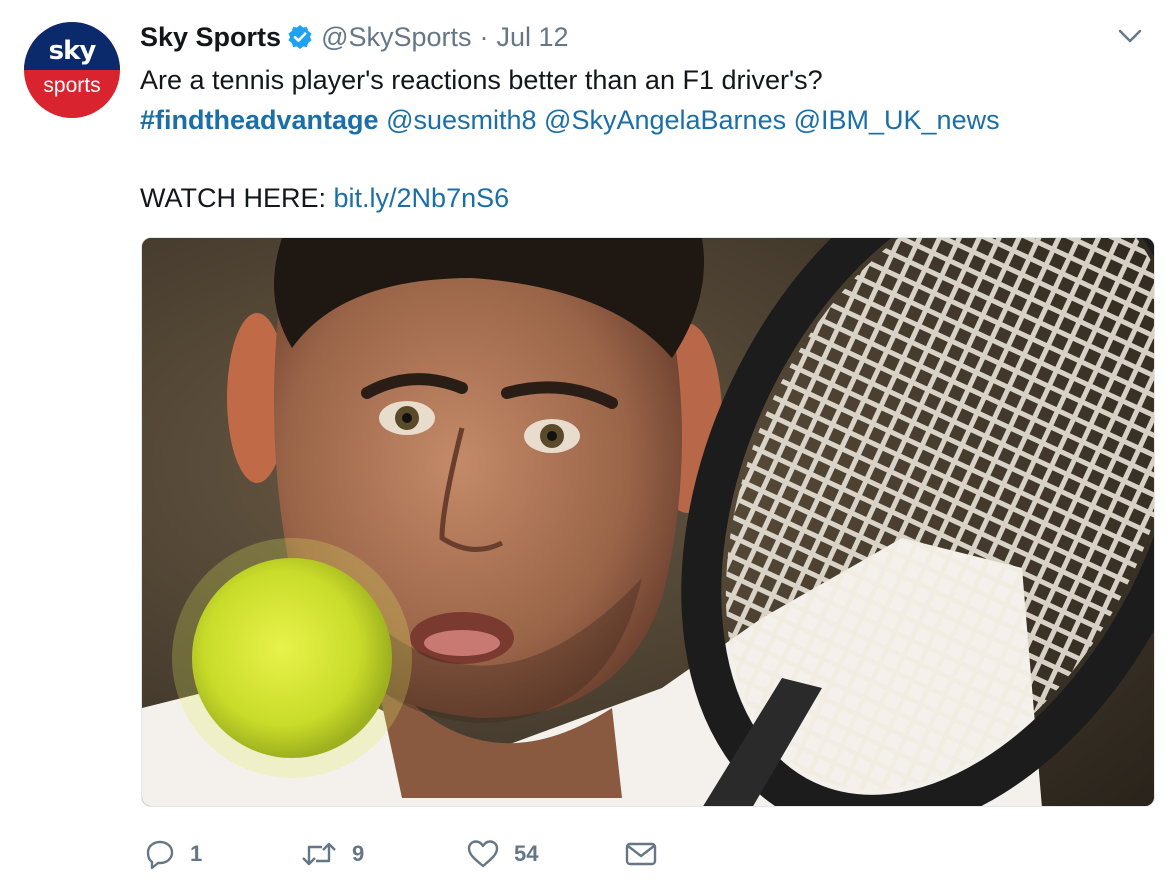 The height and width of the screenshot is (888, 1174). What do you see at coordinates (502, 854) in the screenshot?
I see `like-button: 54` at bounding box center [502, 854].